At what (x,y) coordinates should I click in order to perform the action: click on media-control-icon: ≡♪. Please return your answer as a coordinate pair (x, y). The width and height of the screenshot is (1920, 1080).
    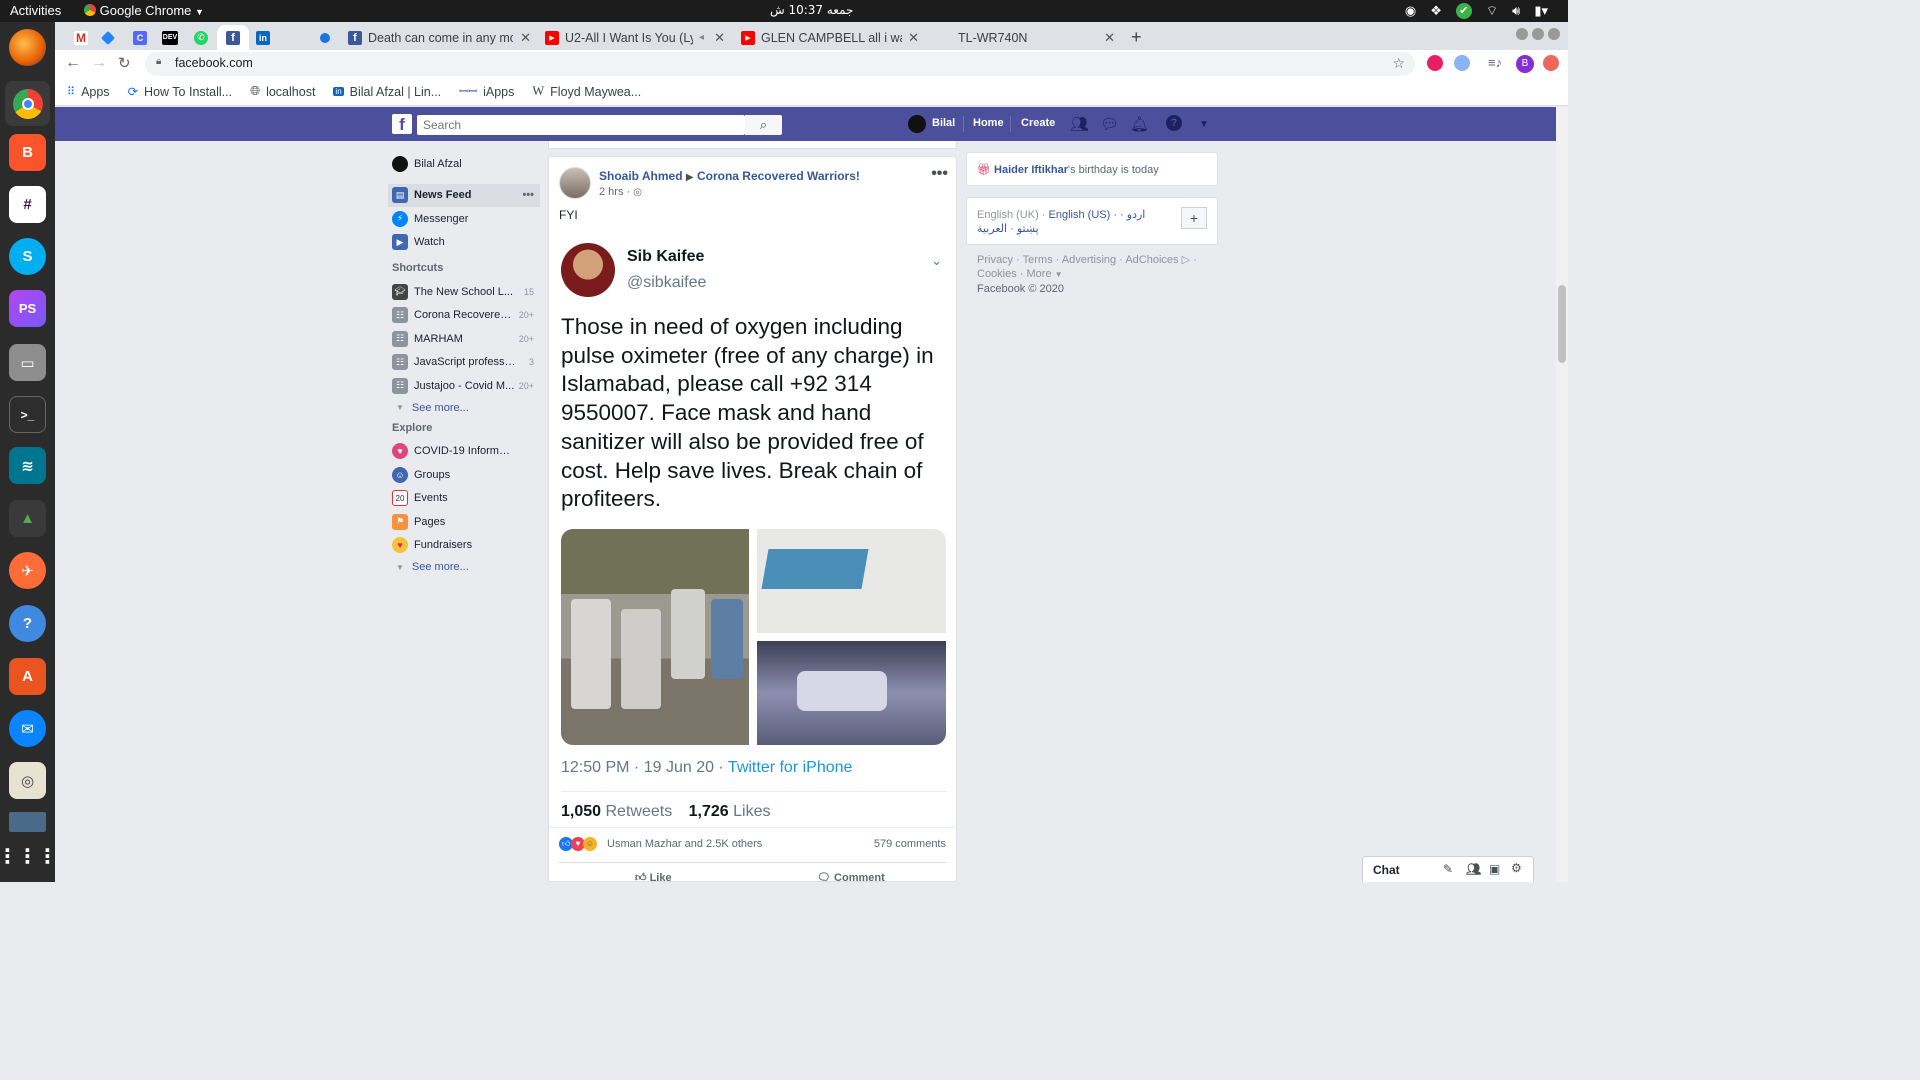
    Looking at the image, I should click on (1495, 62).